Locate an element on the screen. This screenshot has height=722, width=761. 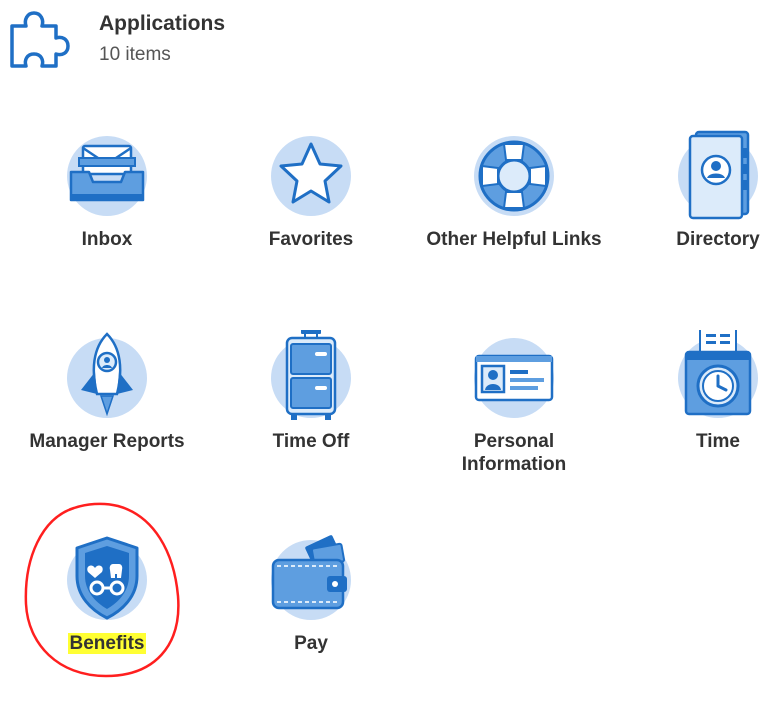
directory-book-icon is located at coordinates (718, 175).